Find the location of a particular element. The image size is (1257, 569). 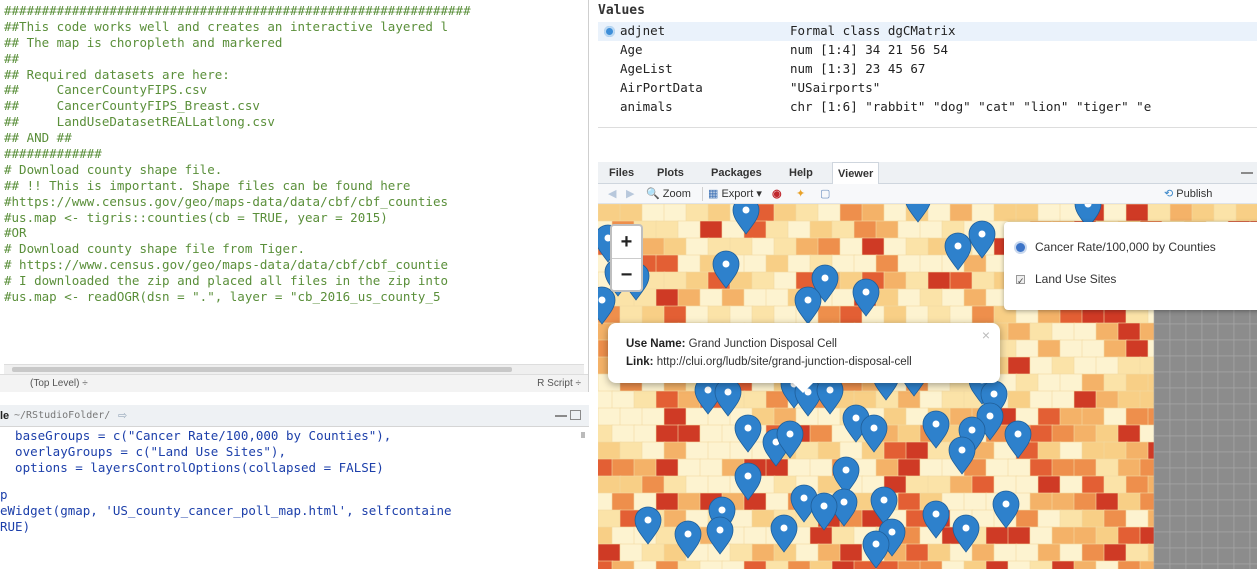

code-line: ## Required datasets are here: is located at coordinates (294, 75).